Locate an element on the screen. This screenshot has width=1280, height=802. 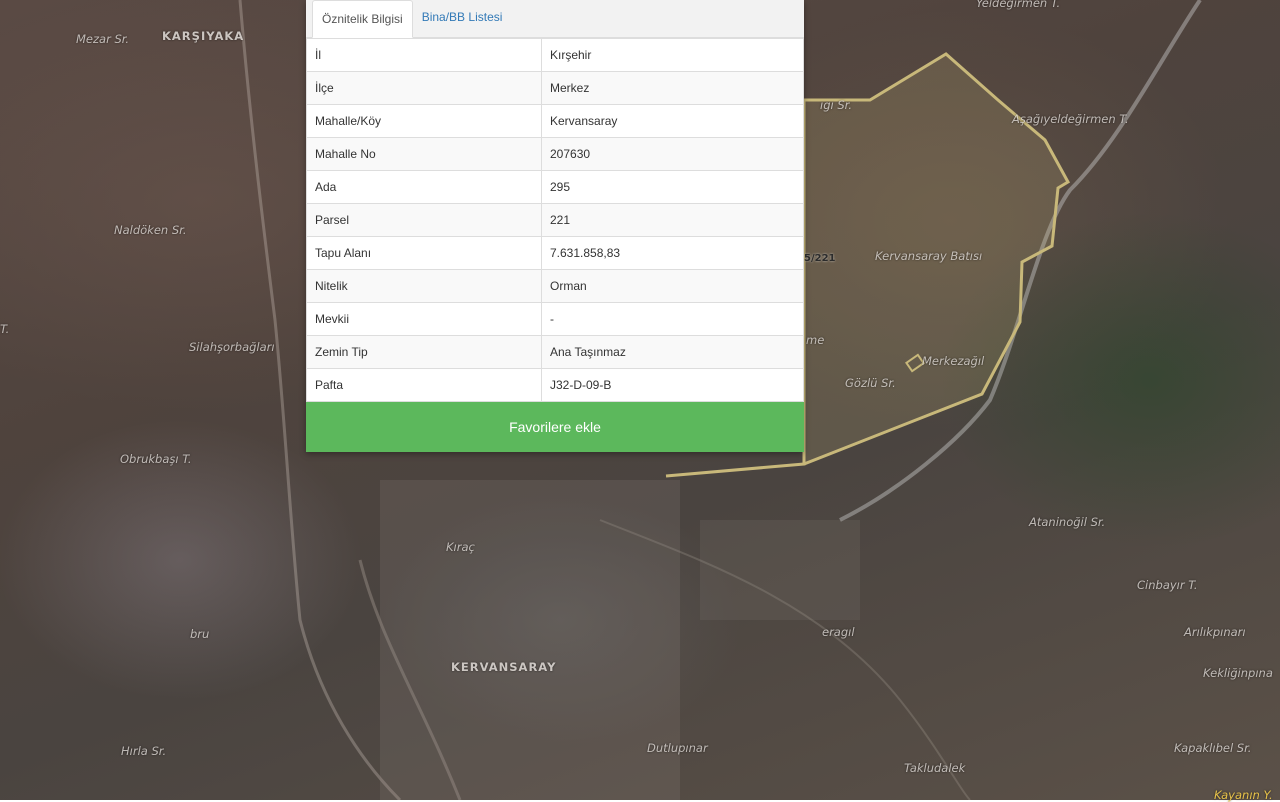
attribute-value: Kırşehir is located at coordinates (672, 55).